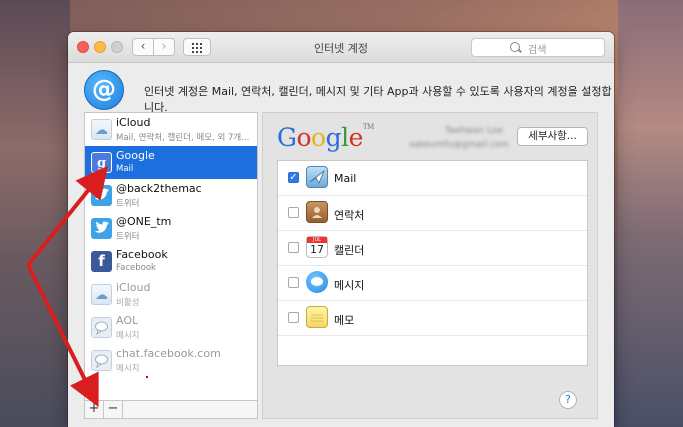  I want to click on service-checkbox-notes, so click(293, 317).